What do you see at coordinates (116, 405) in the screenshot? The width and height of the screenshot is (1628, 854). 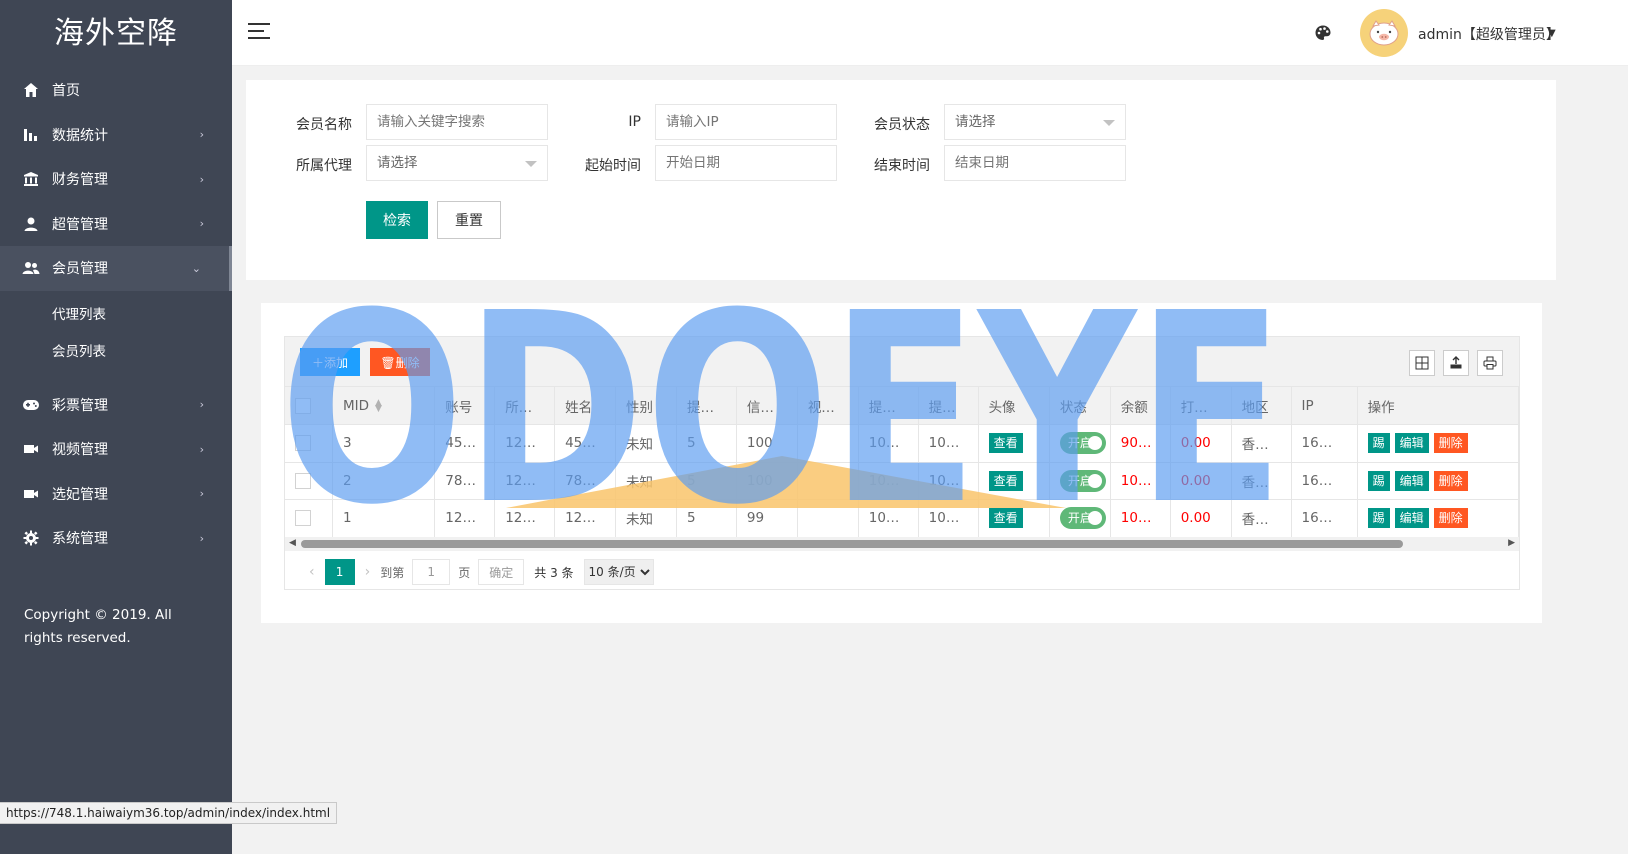 I see `sidebar-item-lottery: 彩票管理 ›` at bounding box center [116, 405].